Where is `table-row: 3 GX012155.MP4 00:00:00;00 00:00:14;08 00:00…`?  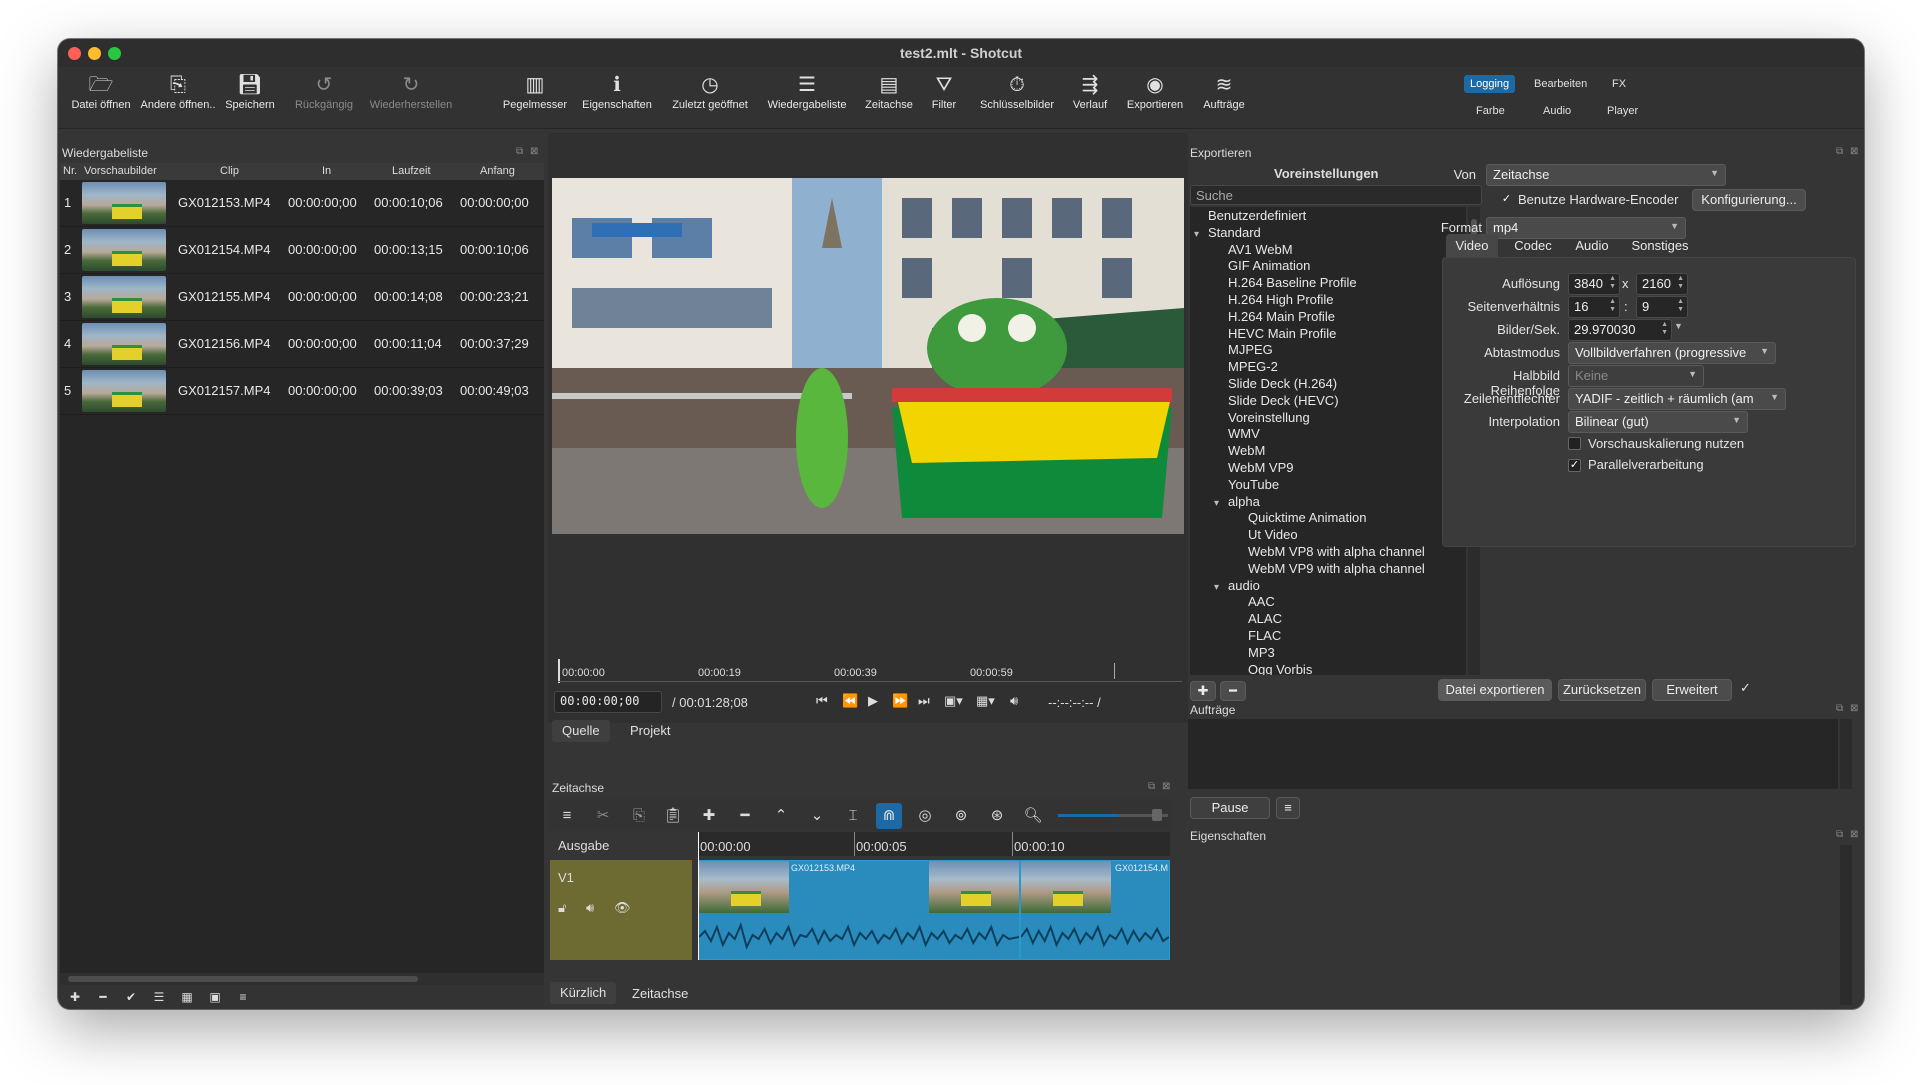
table-row: 3 GX012155.MP4 00:00:00;00 00:00:14;08 00:00… is located at coordinates (302, 297).